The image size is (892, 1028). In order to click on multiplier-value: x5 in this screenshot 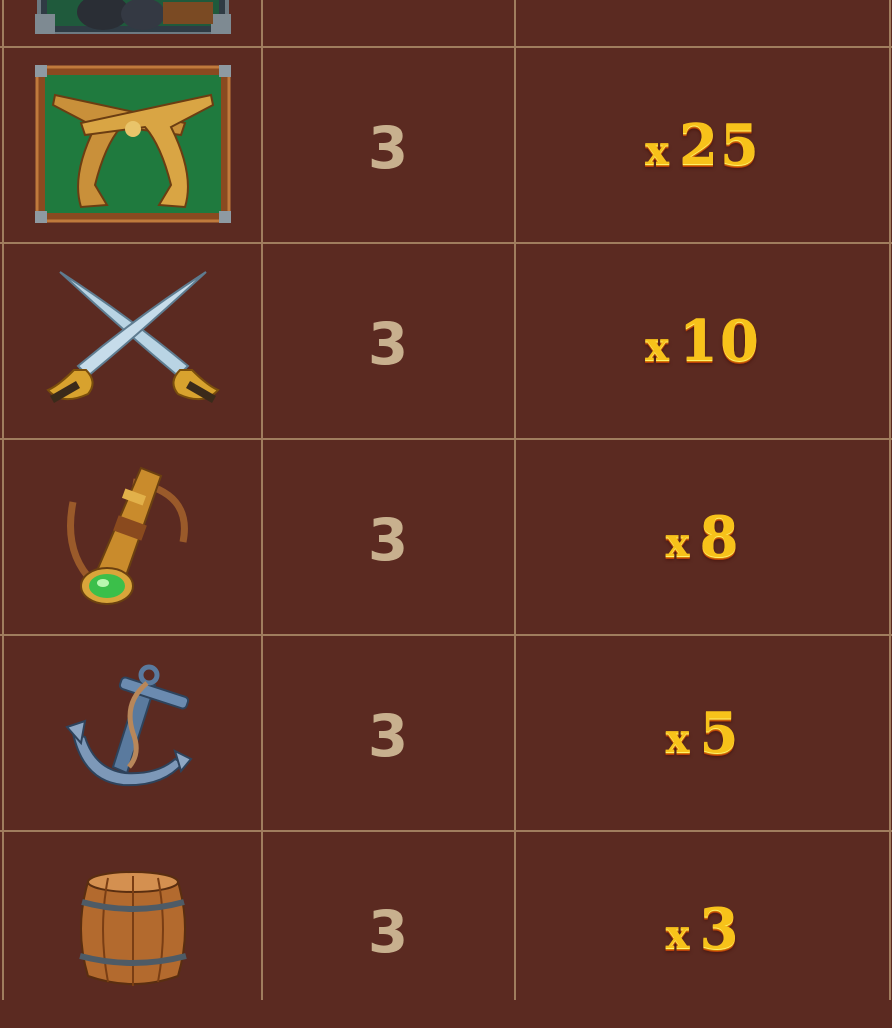, I will do `click(703, 733)`.